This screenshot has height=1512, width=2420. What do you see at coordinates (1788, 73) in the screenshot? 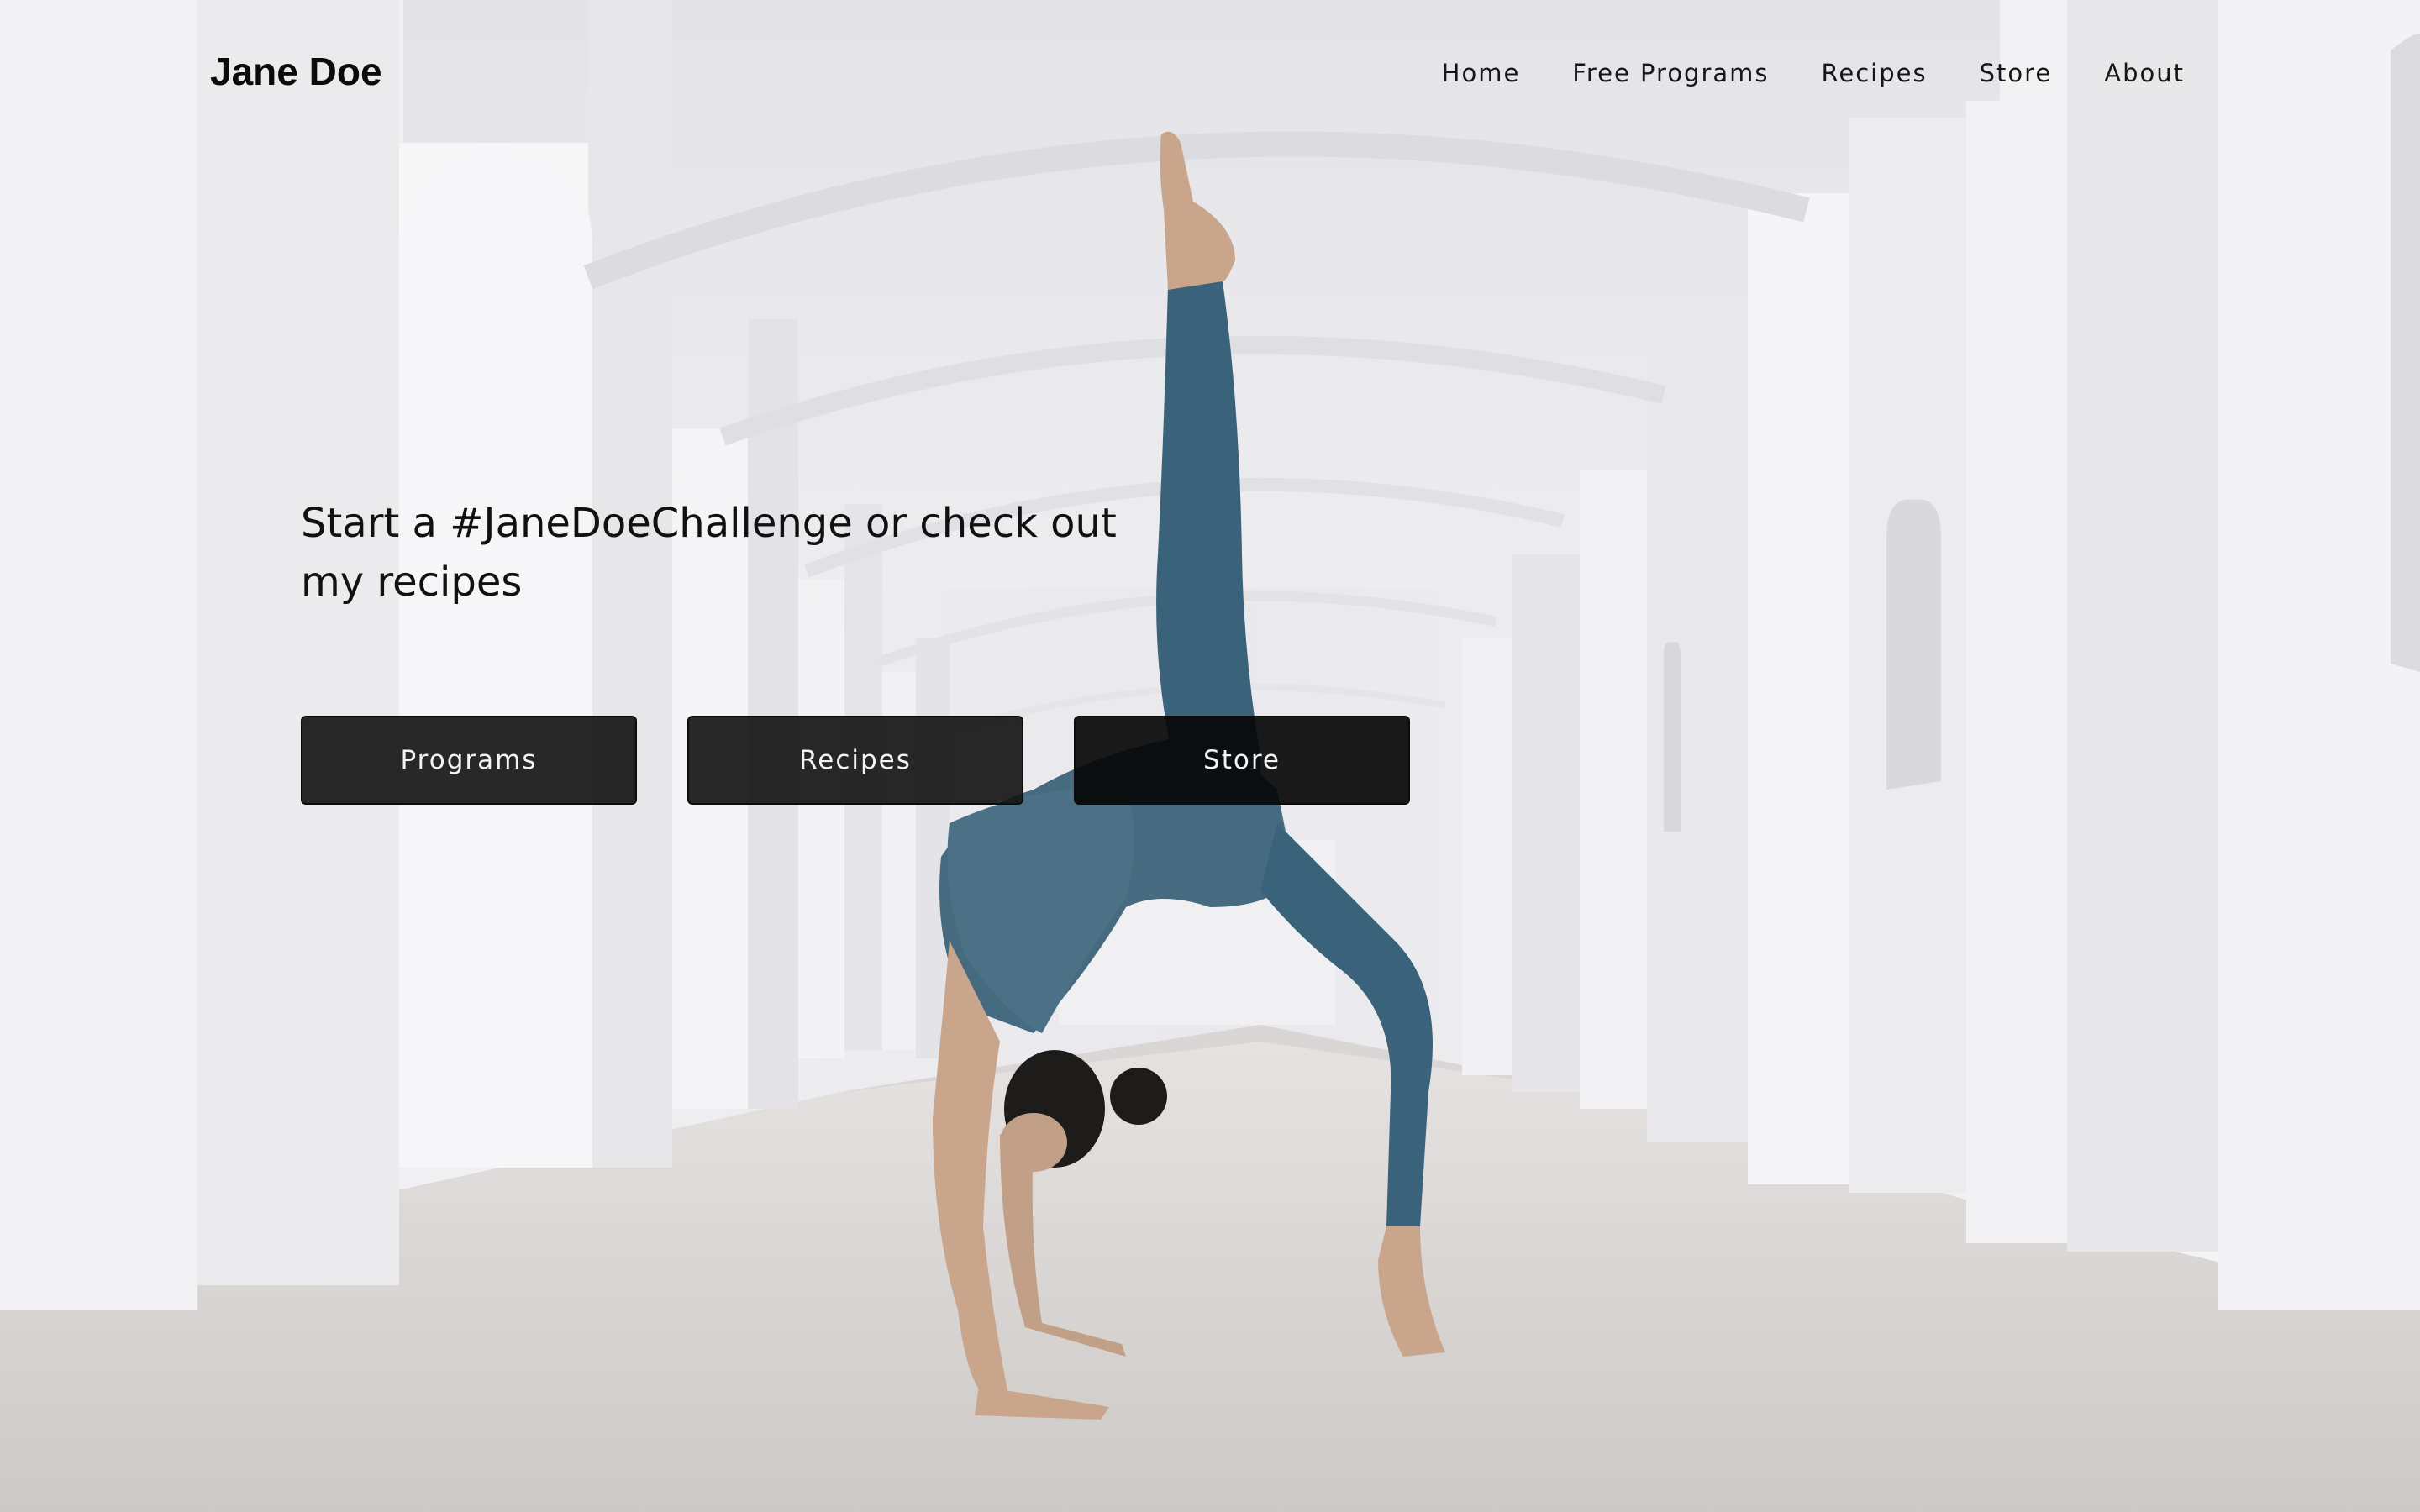
I see `main-nav: Home Free Programs Recipes Store About` at bounding box center [1788, 73].